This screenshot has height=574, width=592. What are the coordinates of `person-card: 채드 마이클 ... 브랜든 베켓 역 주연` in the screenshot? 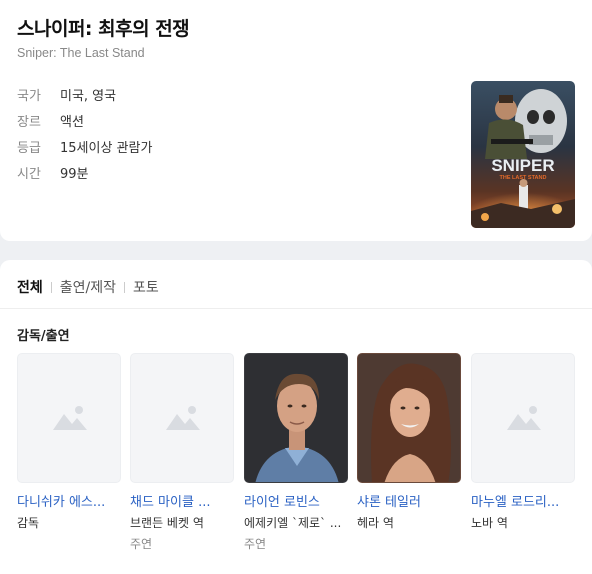 It's located at (182, 452).